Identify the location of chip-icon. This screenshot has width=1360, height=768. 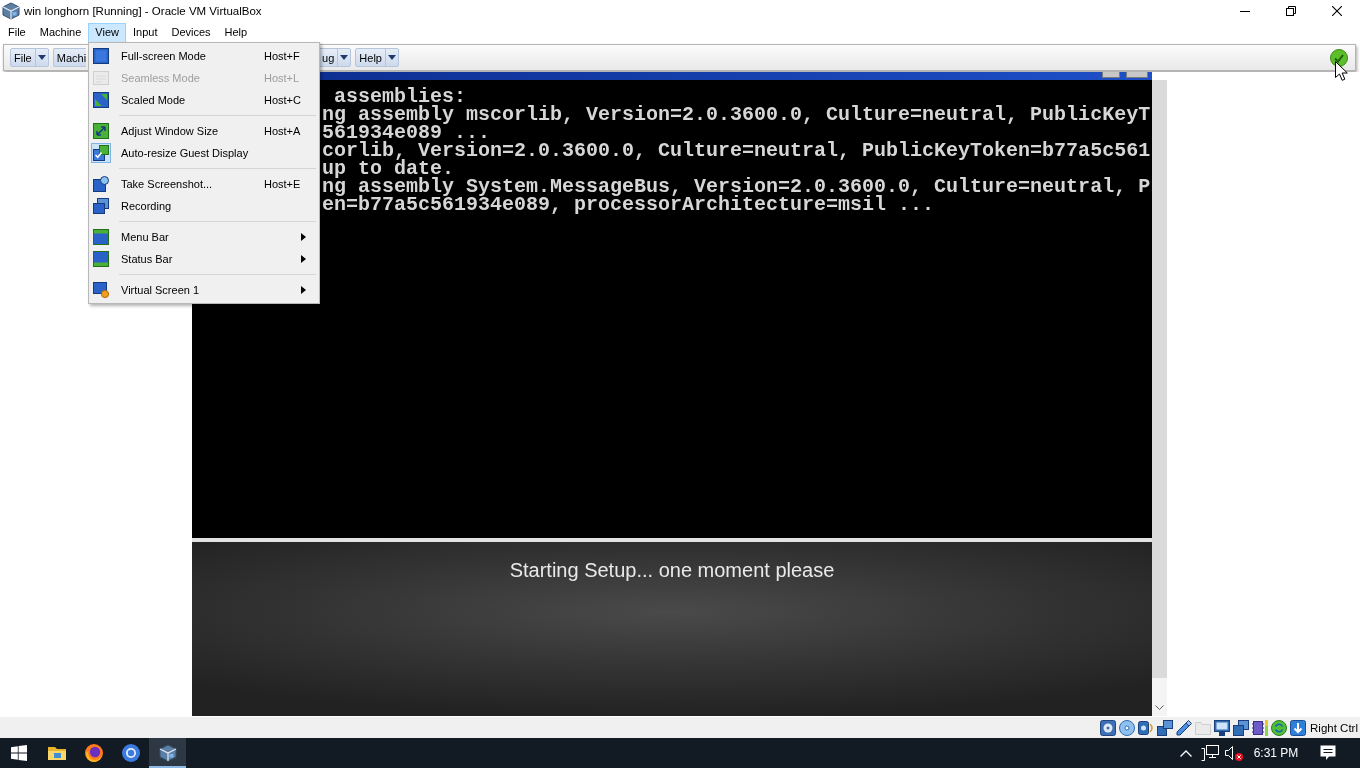
(1260, 727).